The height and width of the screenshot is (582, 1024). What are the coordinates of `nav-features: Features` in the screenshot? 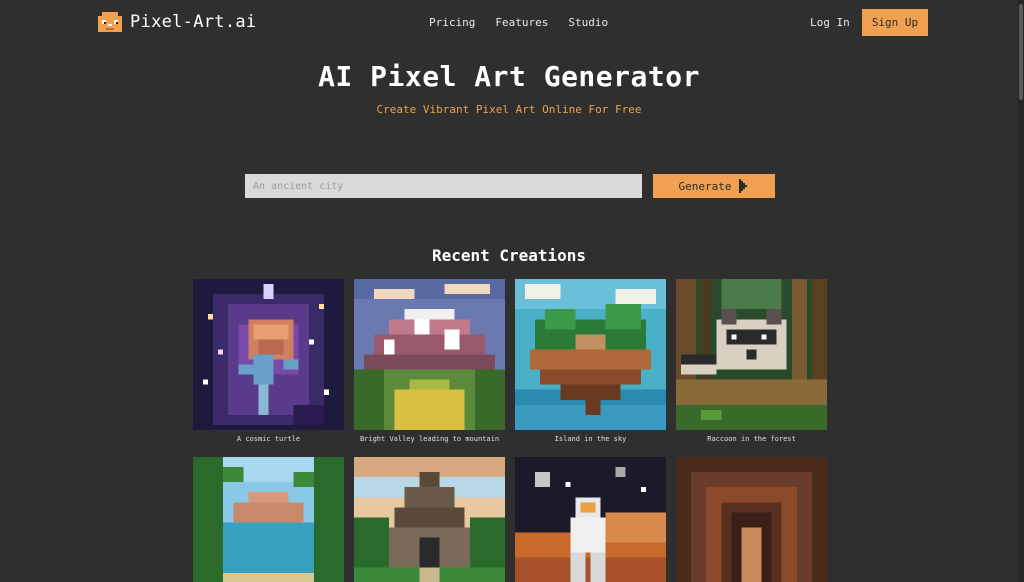 It's located at (521, 22).